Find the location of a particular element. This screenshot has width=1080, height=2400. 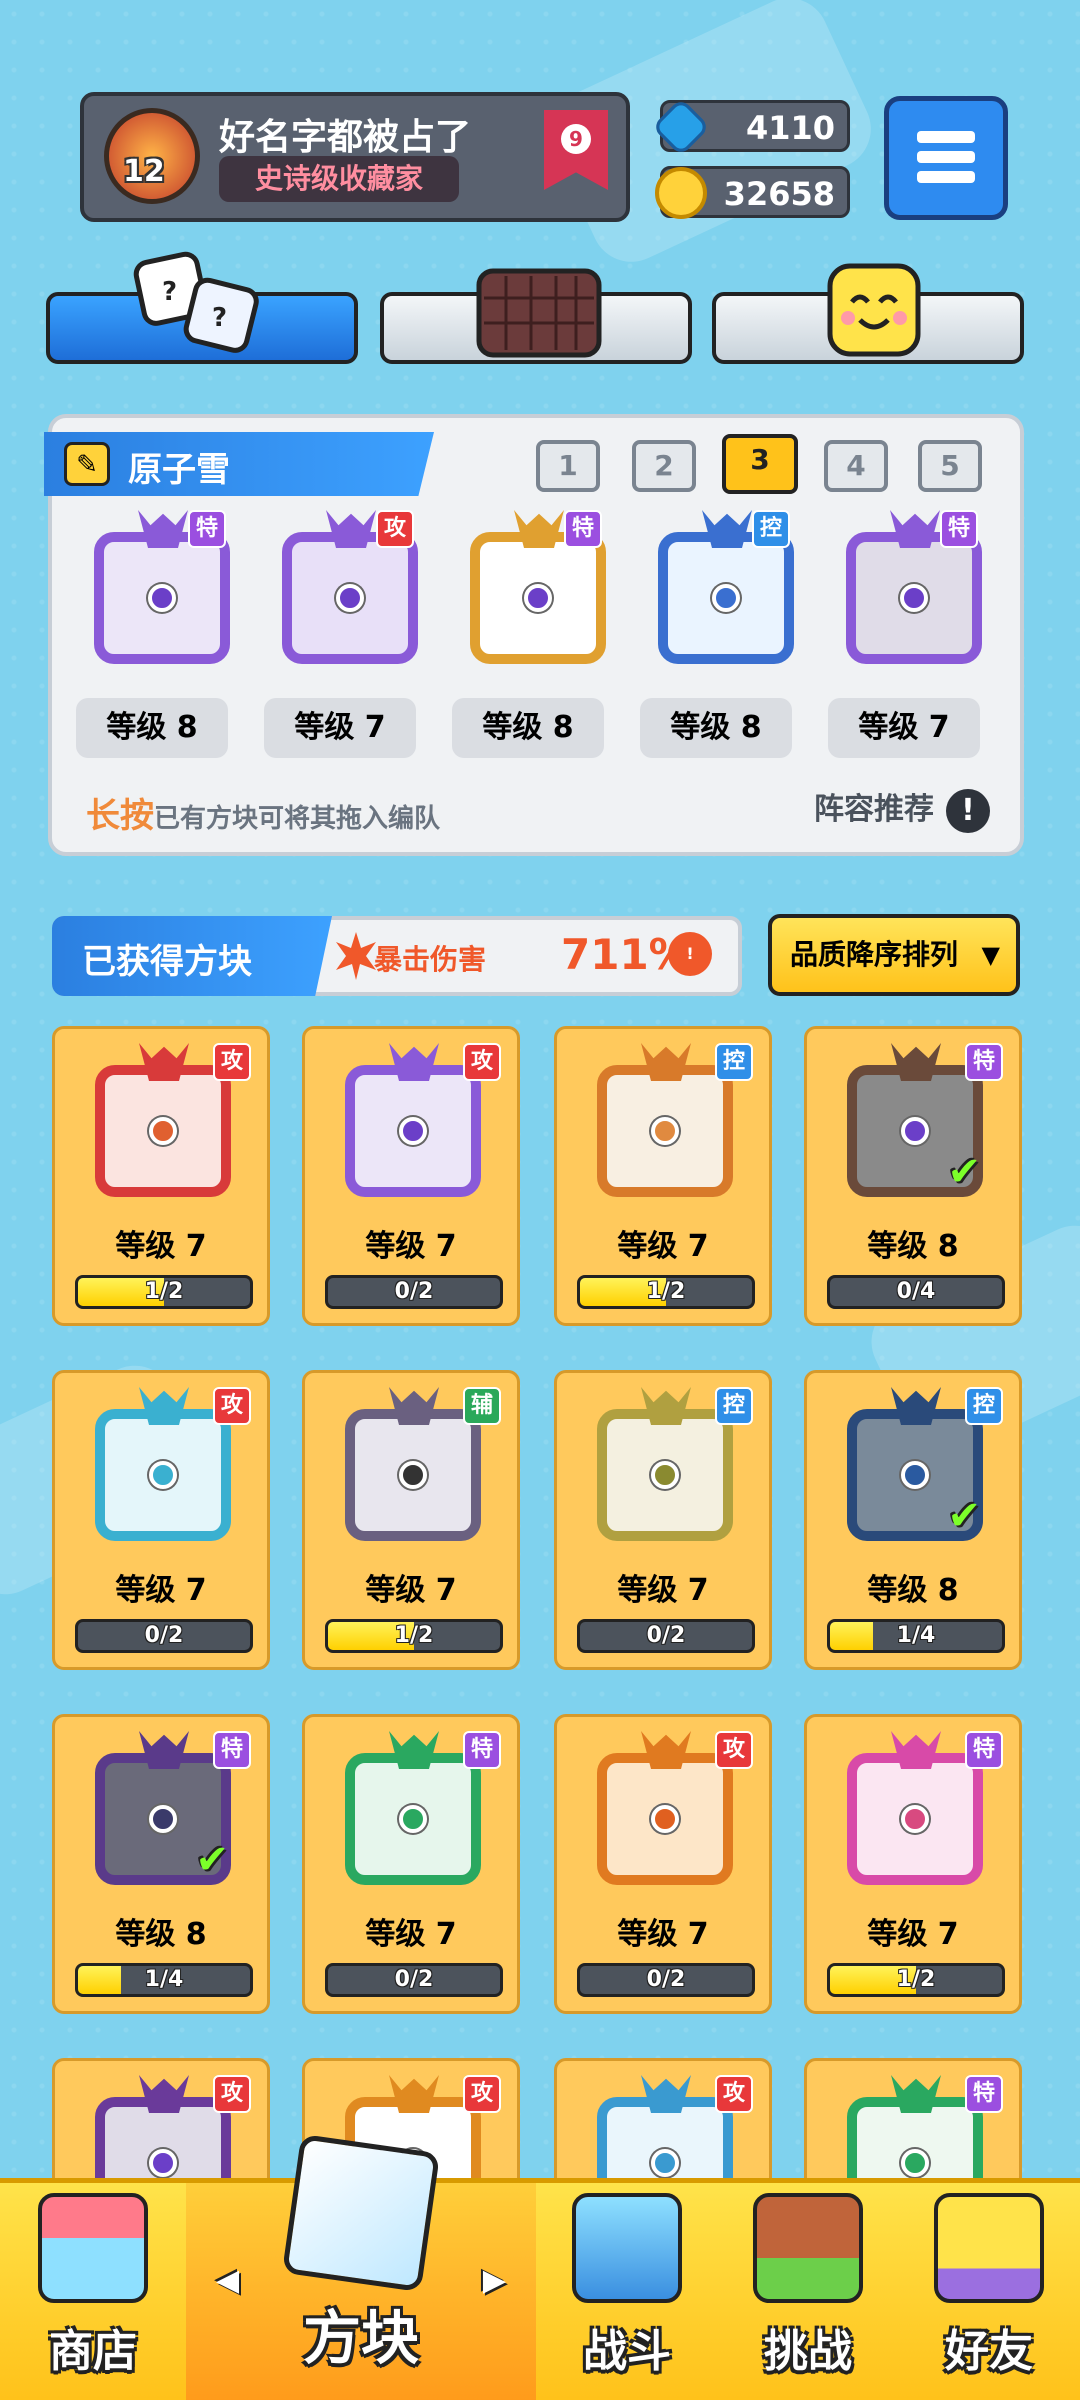

dice-box-icon is located at coordinates (361, 2213).